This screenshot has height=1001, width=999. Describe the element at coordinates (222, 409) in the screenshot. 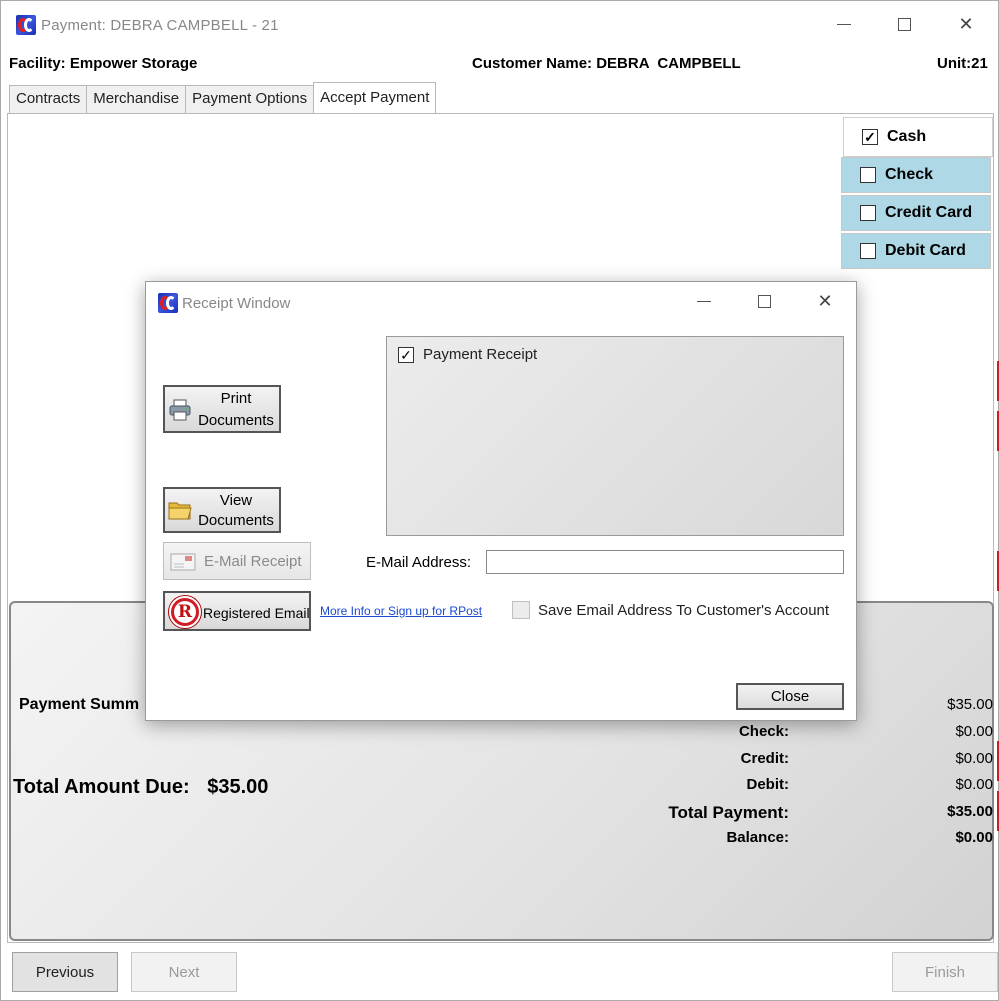

I see `print-documents-button: Print Documents` at that location.